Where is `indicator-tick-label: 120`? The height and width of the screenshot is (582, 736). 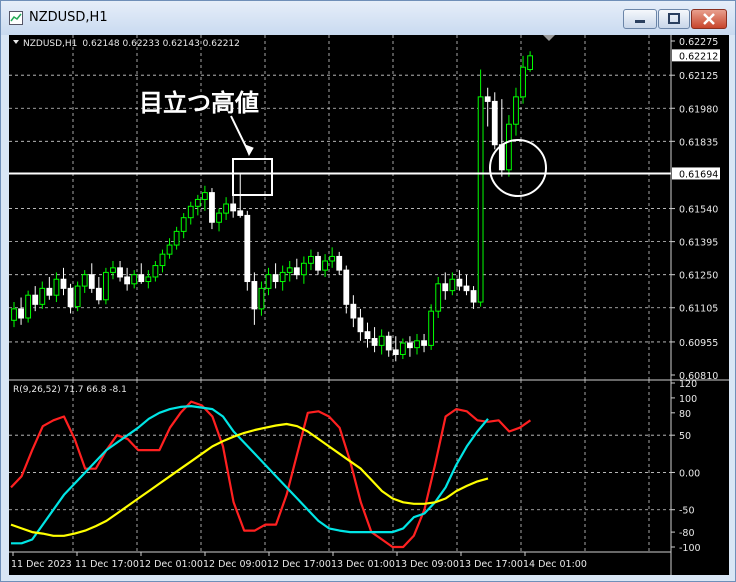 indicator-tick-label: 120 is located at coordinates (688, 384).